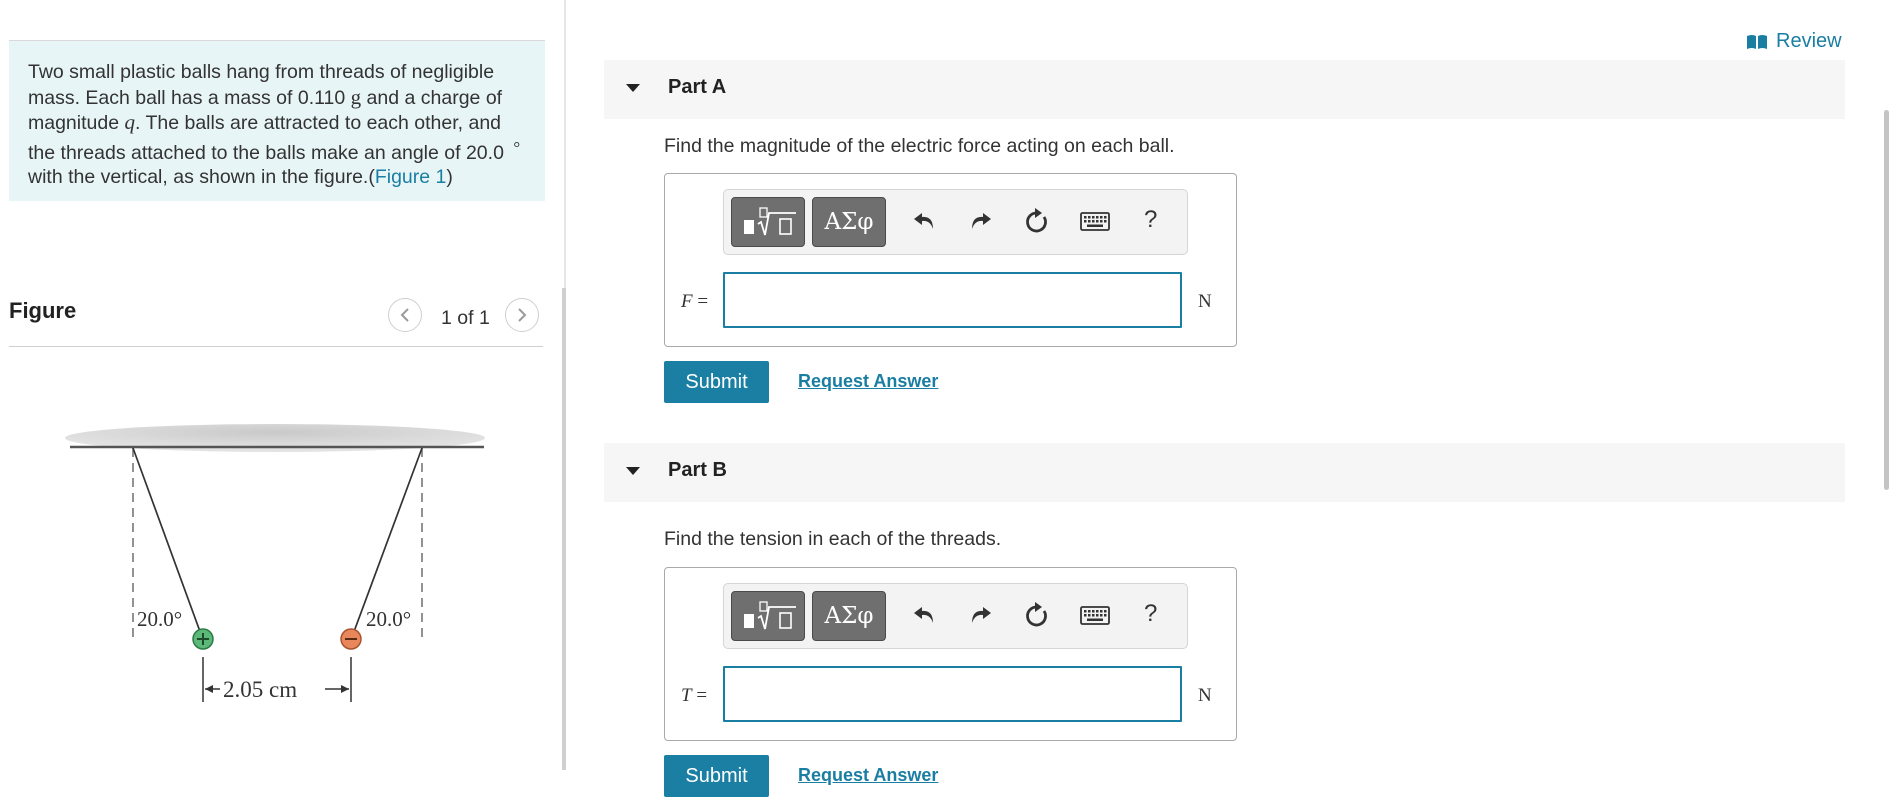  What do you see at coordinates (1205, 301) in the screenshot?
I see `part-a-unit: N` at bounding box center [1205, 301].